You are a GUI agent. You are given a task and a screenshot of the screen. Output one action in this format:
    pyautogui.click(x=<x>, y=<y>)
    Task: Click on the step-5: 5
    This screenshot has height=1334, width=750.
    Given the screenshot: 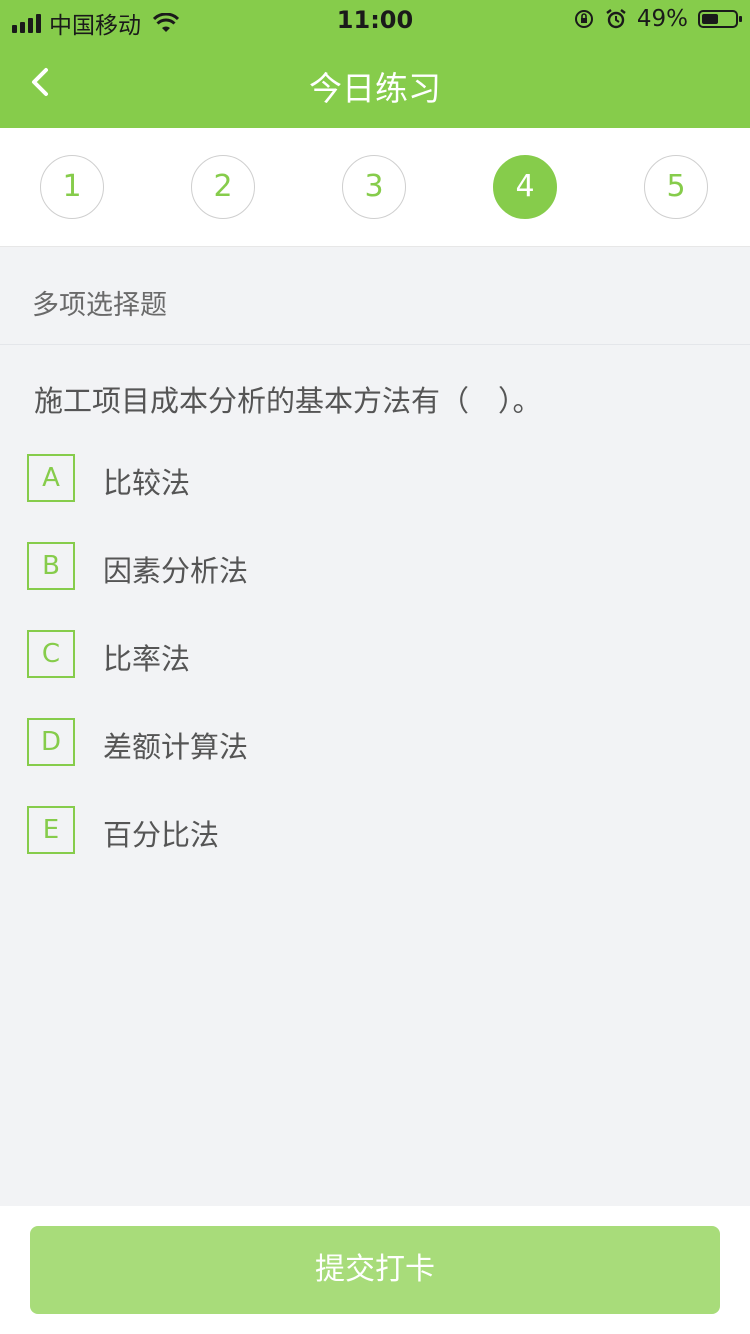 What is the action you would take?
    pyautogui.click(x=676, y=187)
    